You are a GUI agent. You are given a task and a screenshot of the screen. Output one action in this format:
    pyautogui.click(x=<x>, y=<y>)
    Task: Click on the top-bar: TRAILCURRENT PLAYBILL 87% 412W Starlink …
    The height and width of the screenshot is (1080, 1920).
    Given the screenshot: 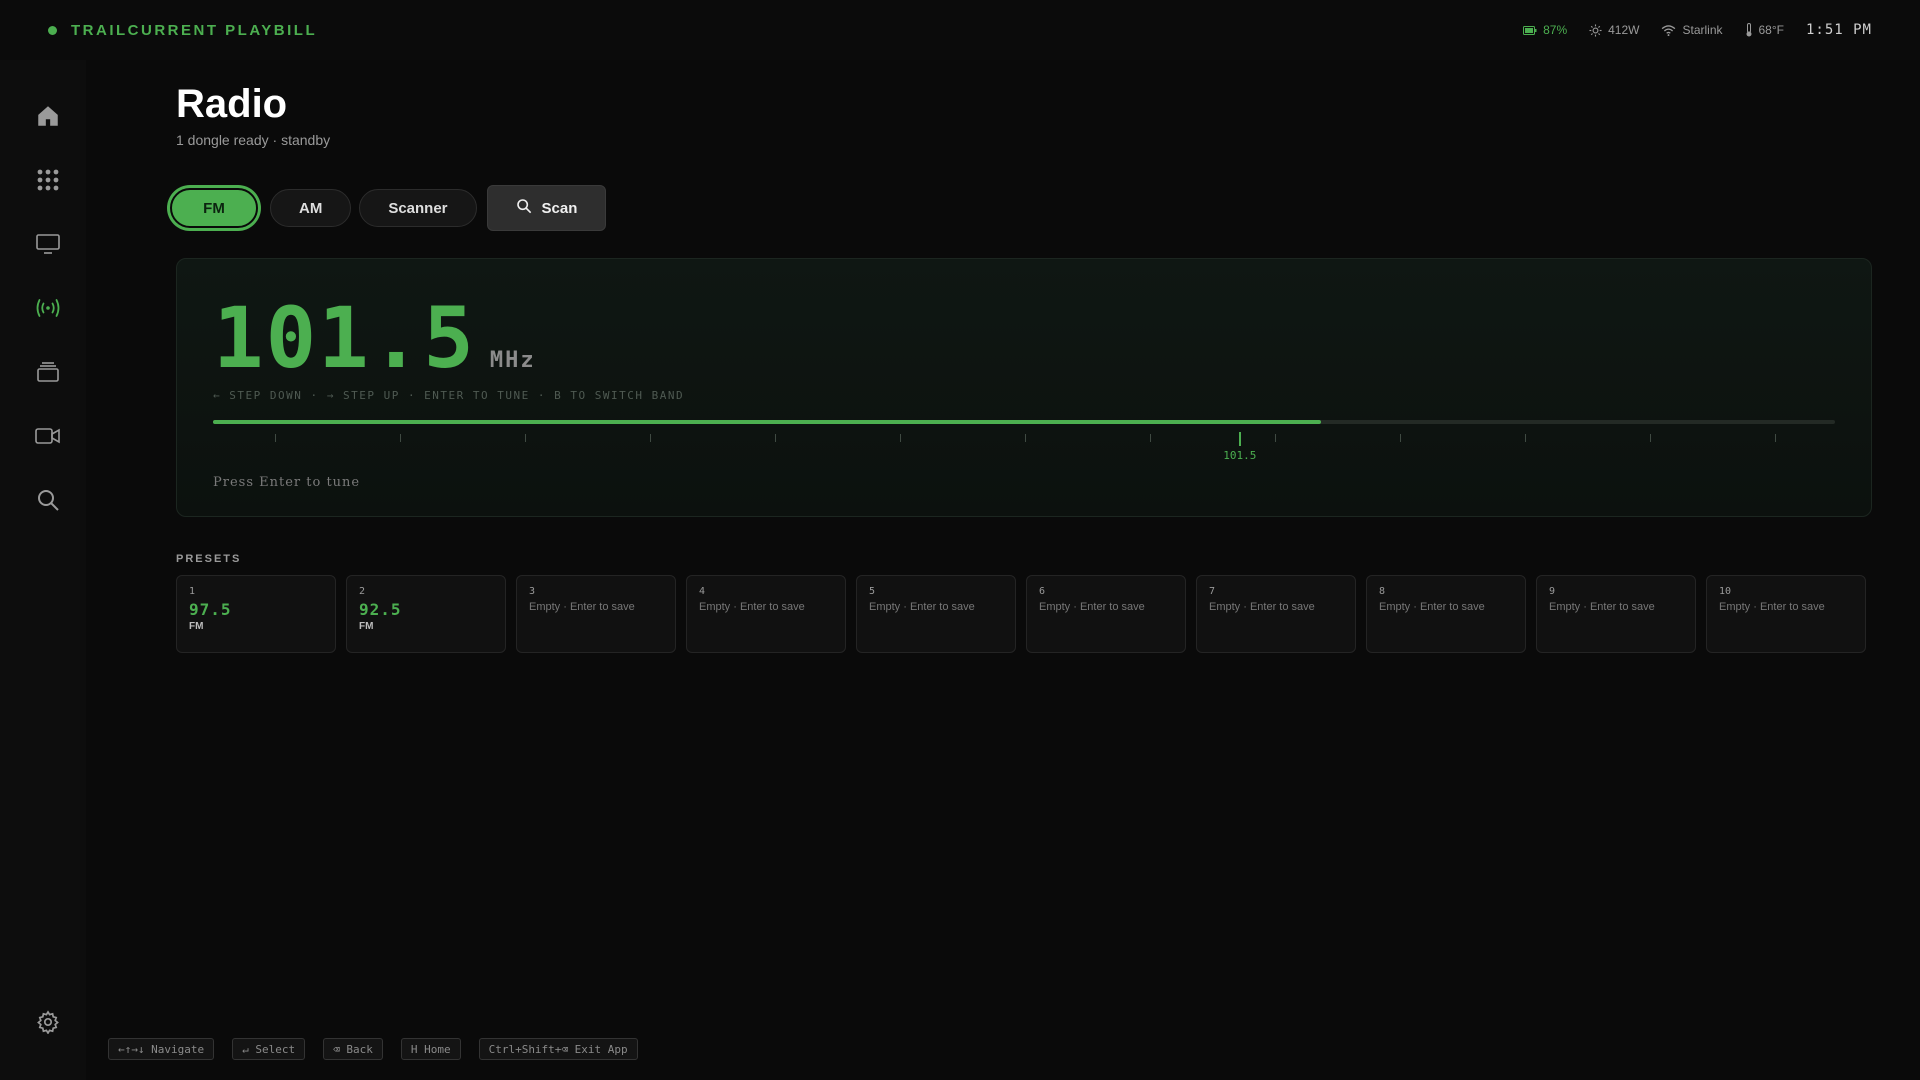 What is the action you would take?
    pyautogui.click(x=960, y=30)
    